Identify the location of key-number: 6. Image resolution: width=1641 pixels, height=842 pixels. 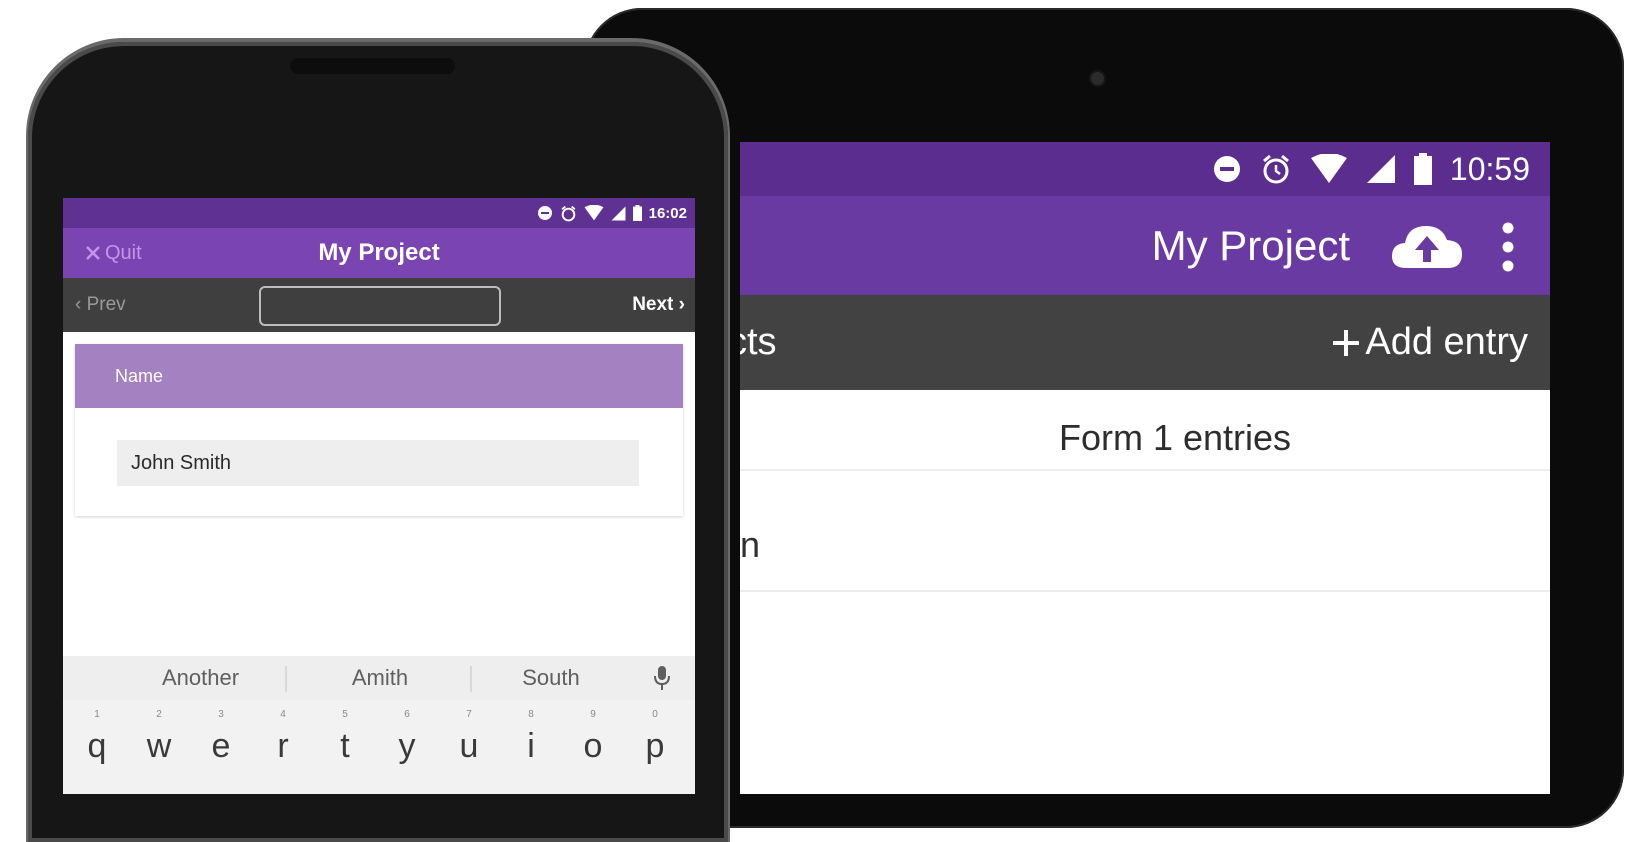
(407, 714).